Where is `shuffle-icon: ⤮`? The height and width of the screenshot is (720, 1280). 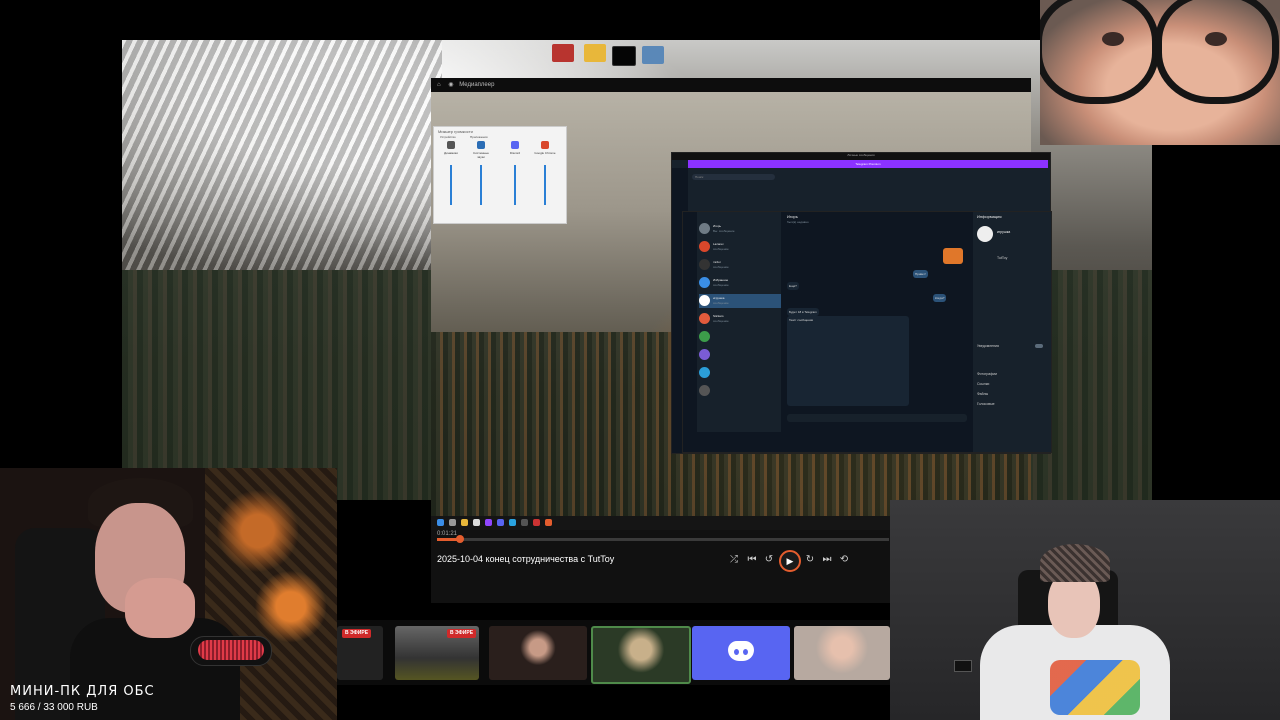 shuffle-icon: ⤮ is located at coordinates (734, 559).